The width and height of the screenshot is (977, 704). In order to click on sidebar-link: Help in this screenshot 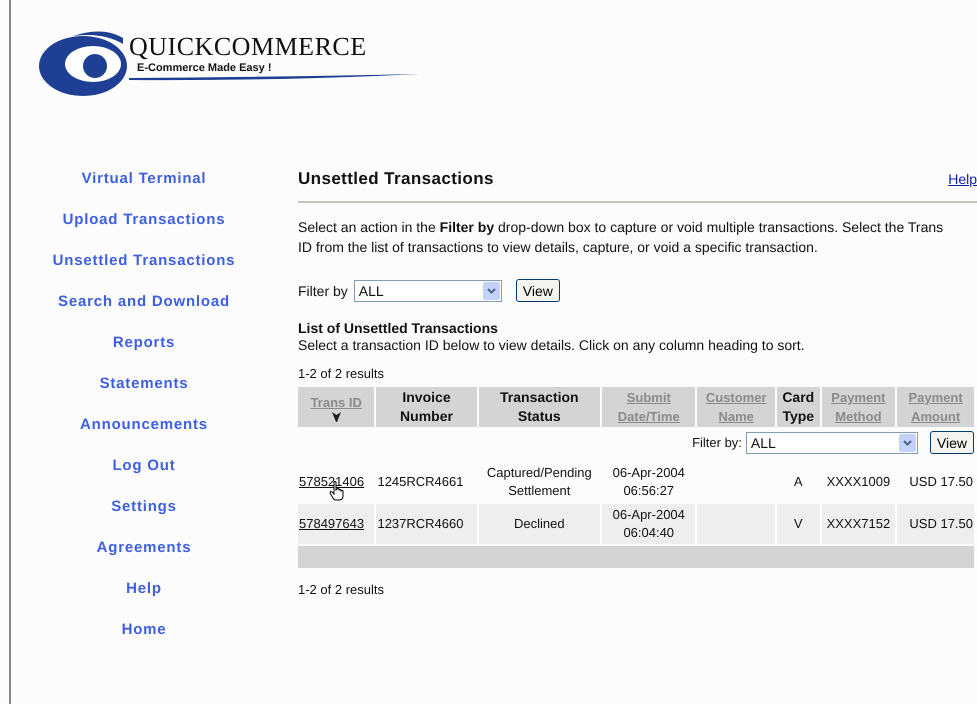, I will do `click(144, 589)`.